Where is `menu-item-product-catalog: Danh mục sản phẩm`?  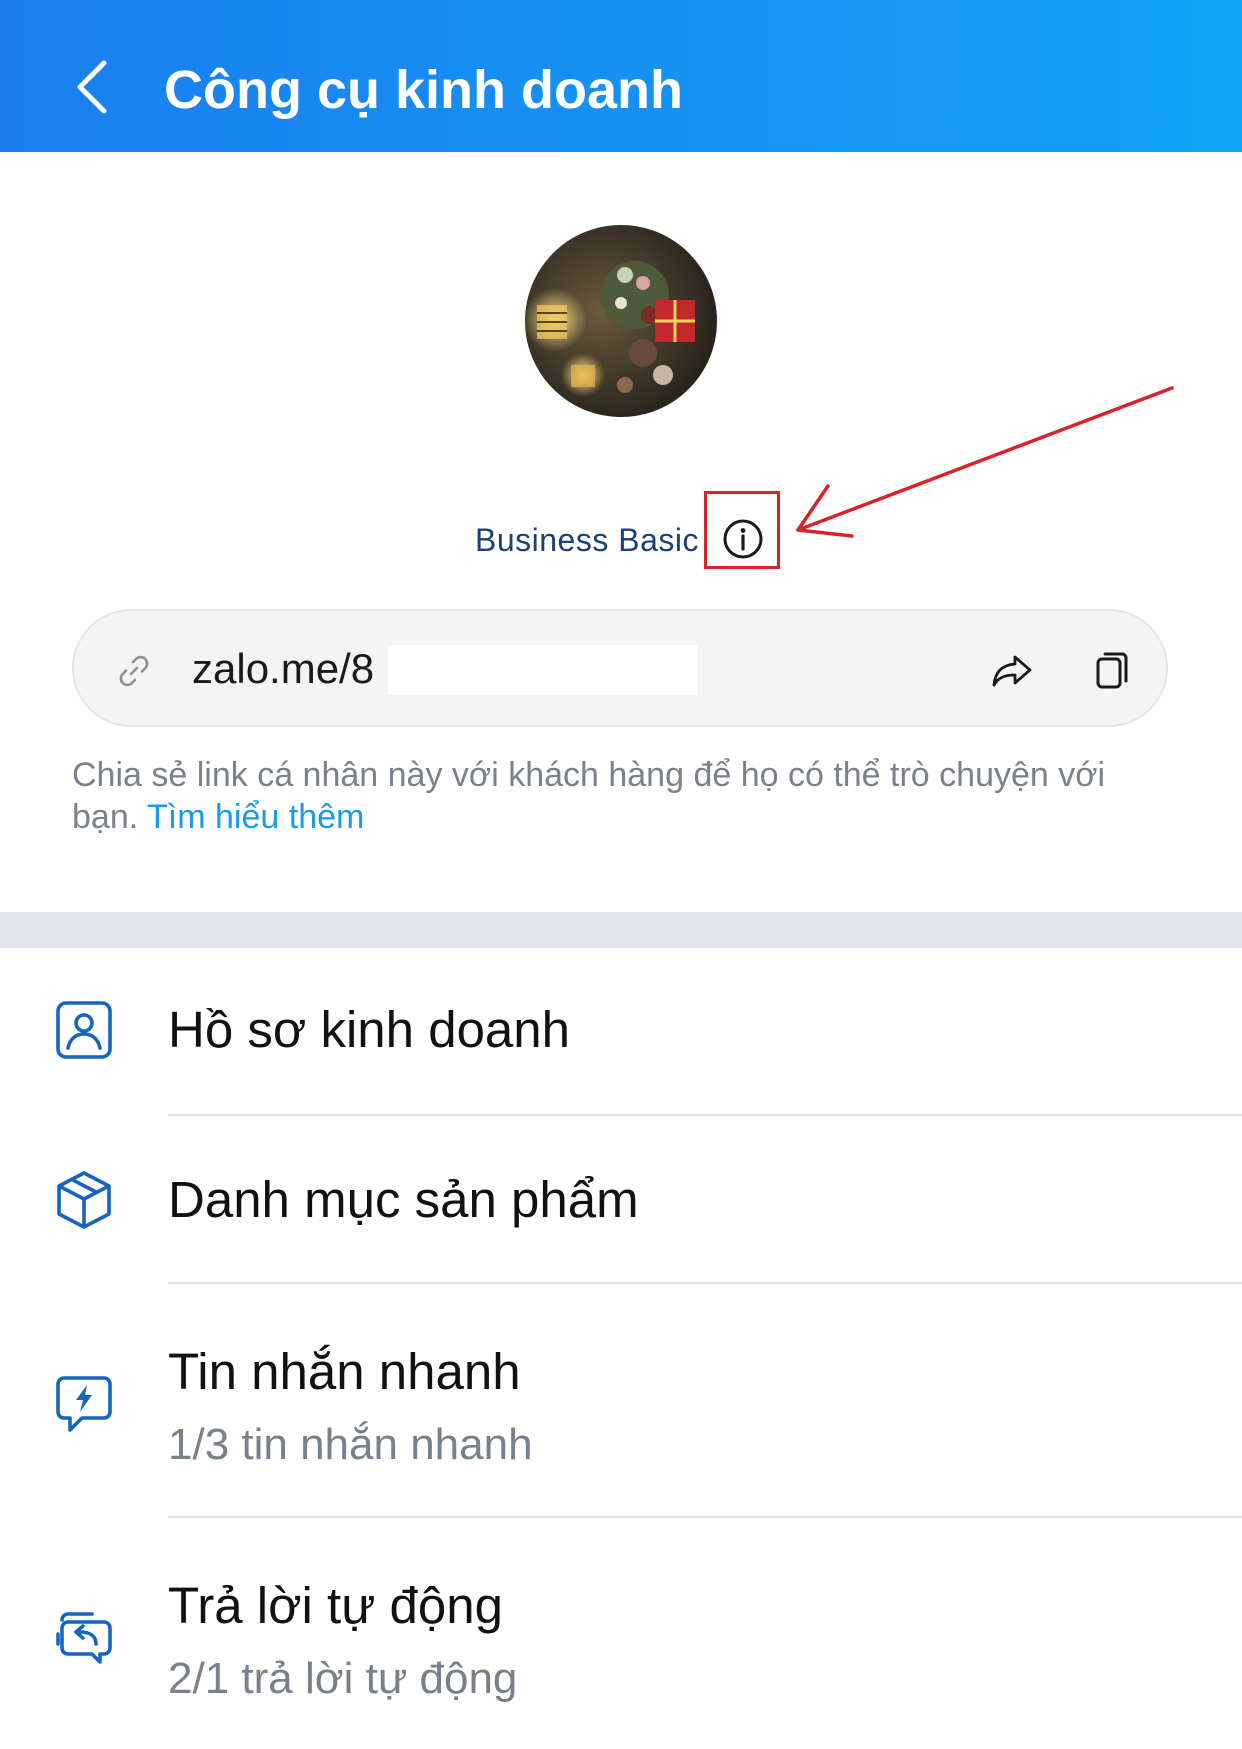 menu-item-product-catalog: Danh mục sản phẩm is located at coordinates (621, 1200).